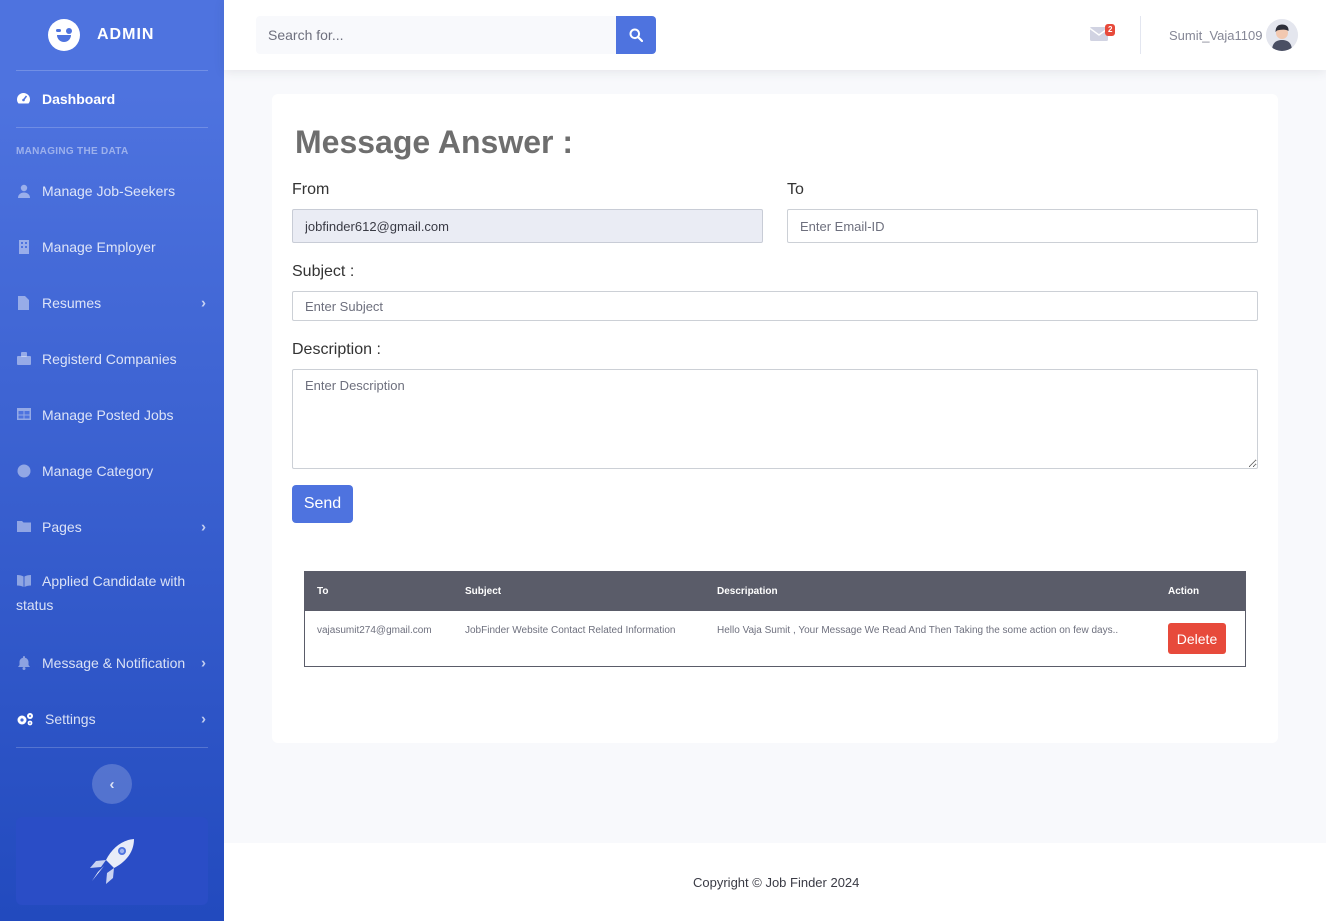 This screenshot has height=921, width=1326. What do you see at coordinates (99, 247) in the screenshot?
I see `sidebar-item-label: Manage Employer` at bounding box center [99, 247].